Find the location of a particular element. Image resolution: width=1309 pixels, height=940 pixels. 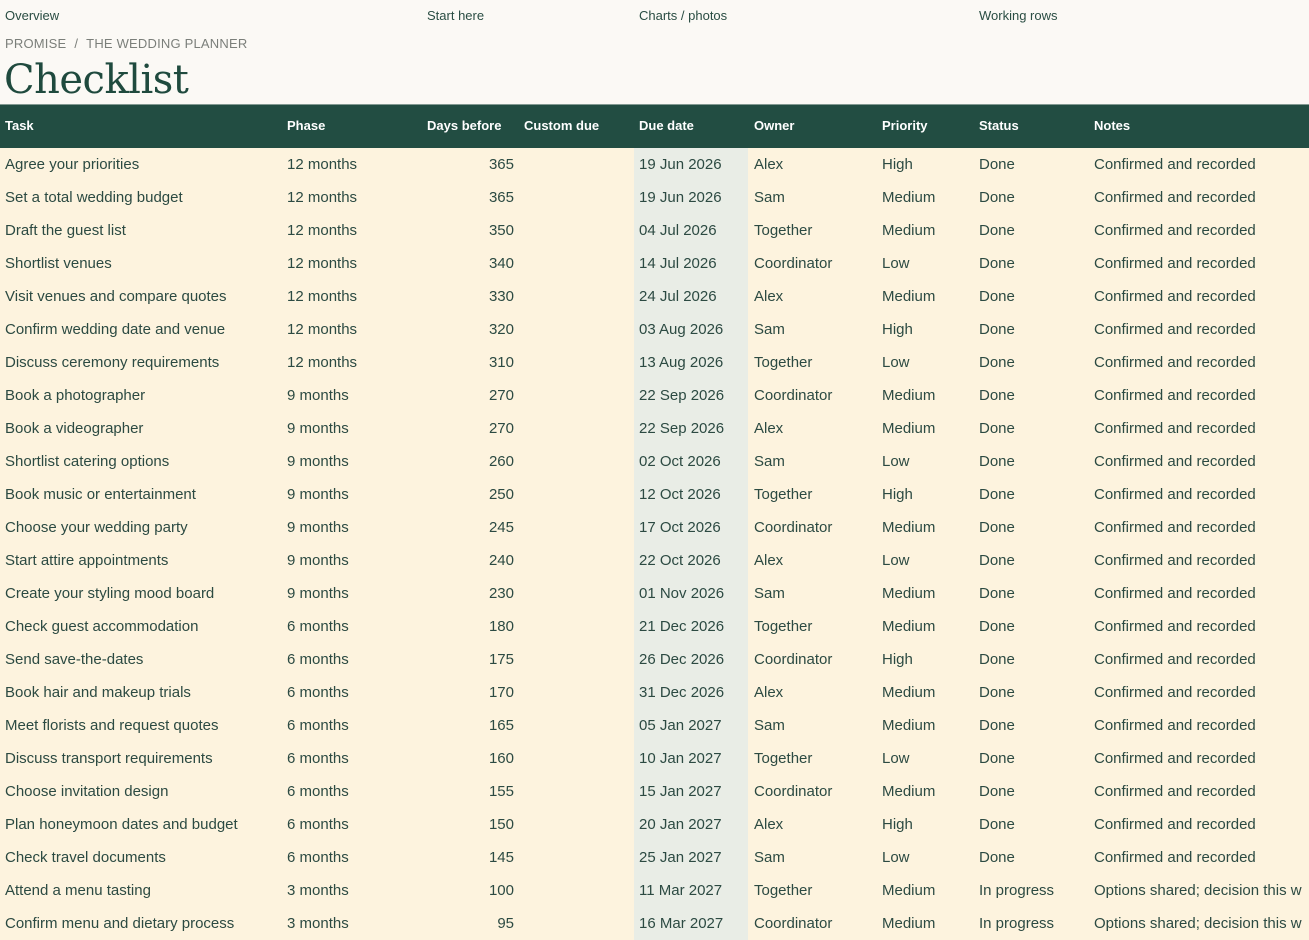

column-header-due-date: Due date is located at coordinates (666, 125).